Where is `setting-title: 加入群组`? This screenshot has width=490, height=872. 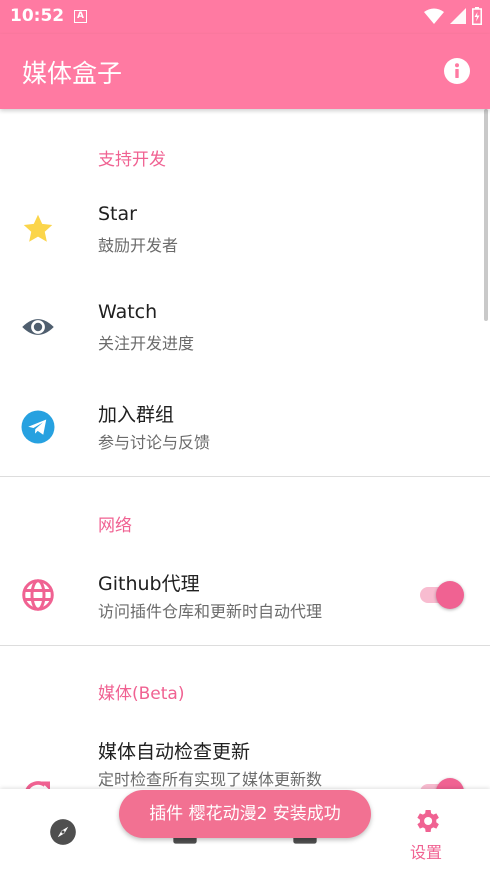
setting-title: 加入群组 is located at coordinates (136, 415).